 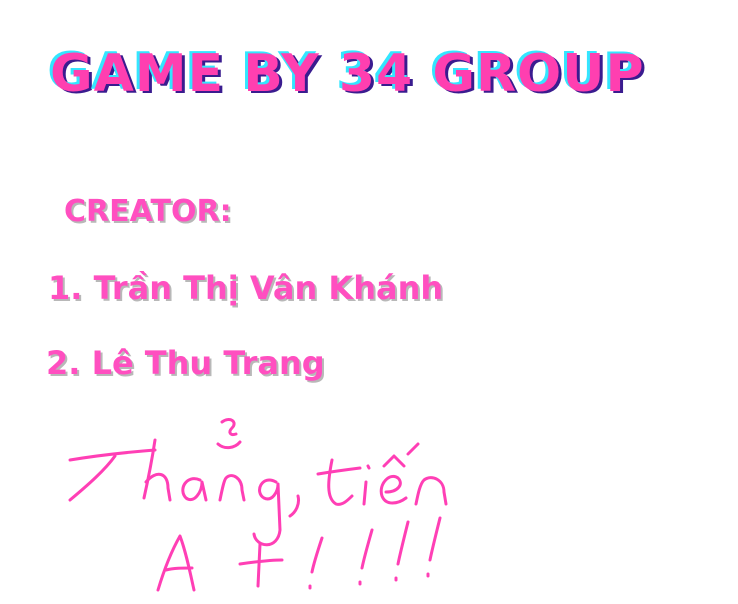 What do you see at coordinates (185, 363) in the screenshot?
I see `creator-name-2: 2. Lê Thu Trang` at bounding box center [185, 363].